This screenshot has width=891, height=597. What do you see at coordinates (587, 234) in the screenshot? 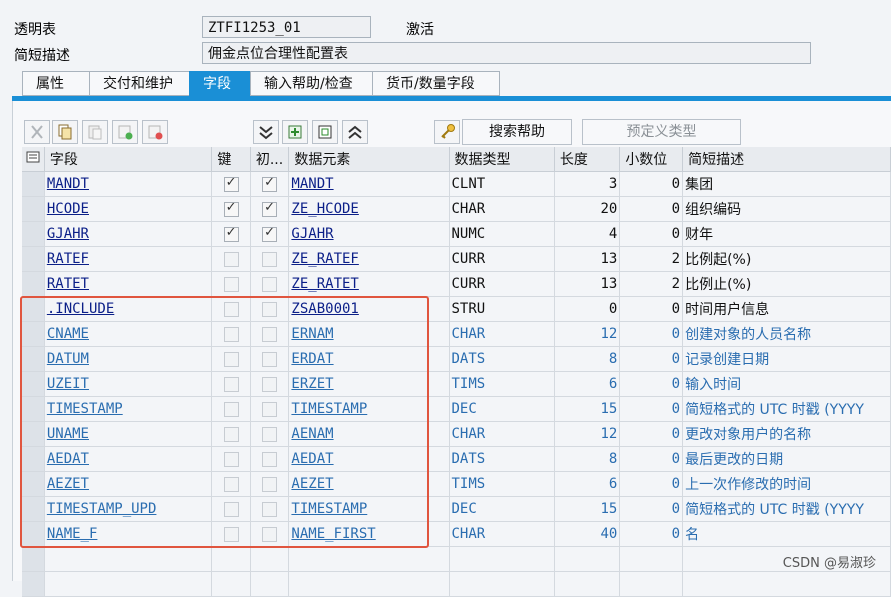
I see `length-cell: 4` at bounding box center [587, 234].